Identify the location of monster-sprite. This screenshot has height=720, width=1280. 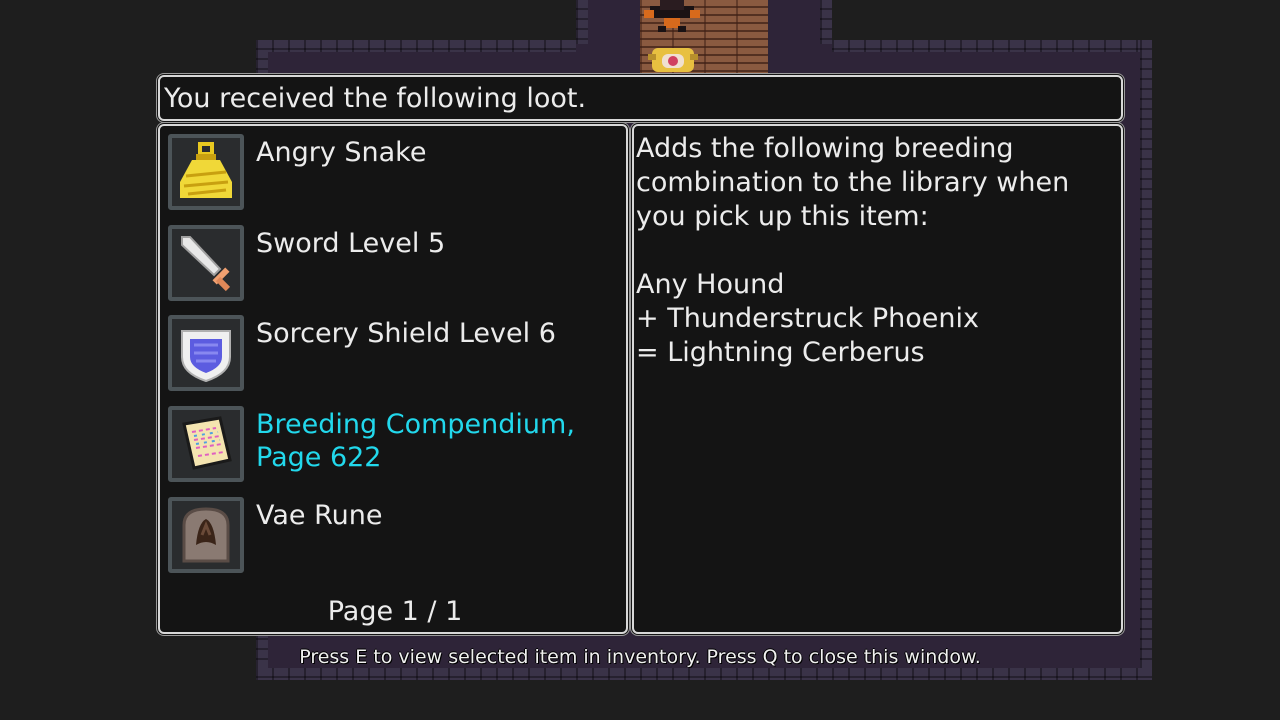
(672, 16).